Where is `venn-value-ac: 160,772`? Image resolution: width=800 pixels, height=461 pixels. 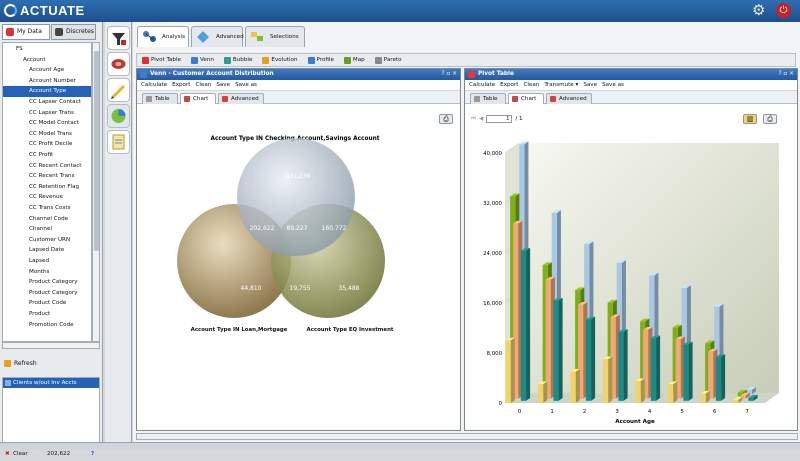 venn-value-ac: 160,772 is located at coordinates (334, 228).